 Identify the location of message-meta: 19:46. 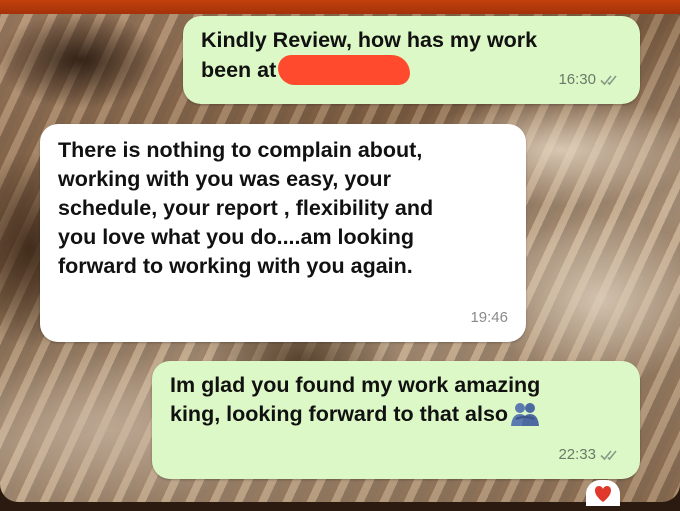
(489, 317).